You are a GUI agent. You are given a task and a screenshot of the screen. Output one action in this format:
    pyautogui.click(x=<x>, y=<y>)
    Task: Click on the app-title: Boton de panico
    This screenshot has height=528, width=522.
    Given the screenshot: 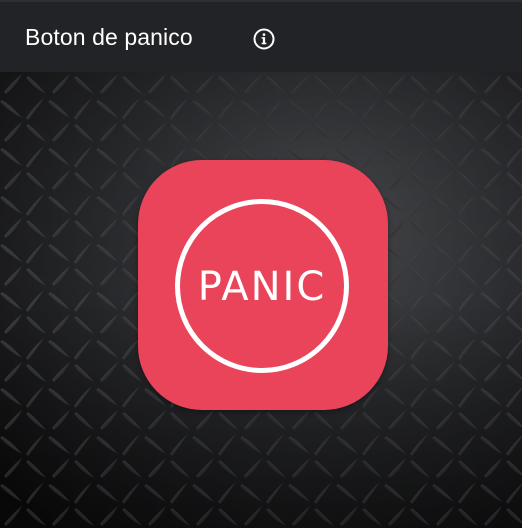 What is the action you would take?
    pyautogui.click(x=109, y=36)
    